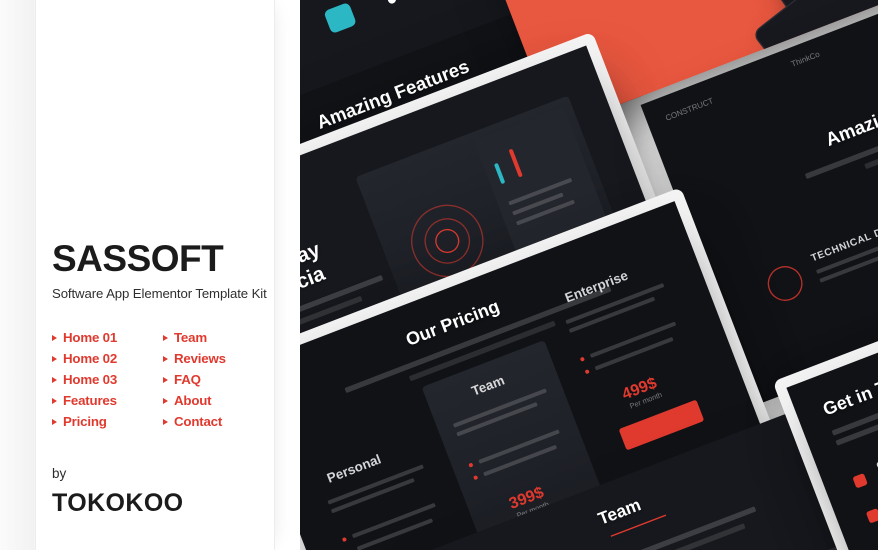 This screenshot has height=550, width=878. What do you see at coordinates (860, 480) in the screenshot?
I see `phone-icon` at bounding box center [860, 480].